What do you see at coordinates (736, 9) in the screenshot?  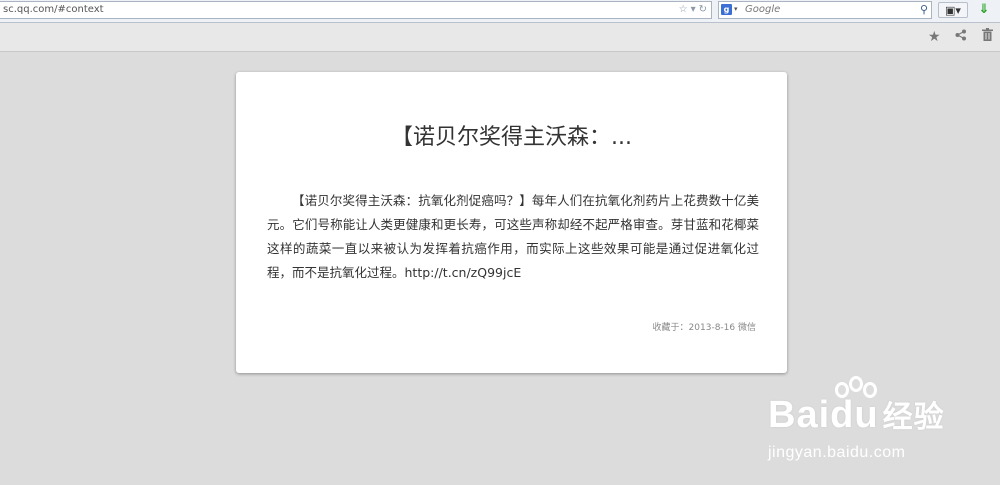 I see `search-engine-dropdown-icon: ▾` at bounding box center [736, 9].